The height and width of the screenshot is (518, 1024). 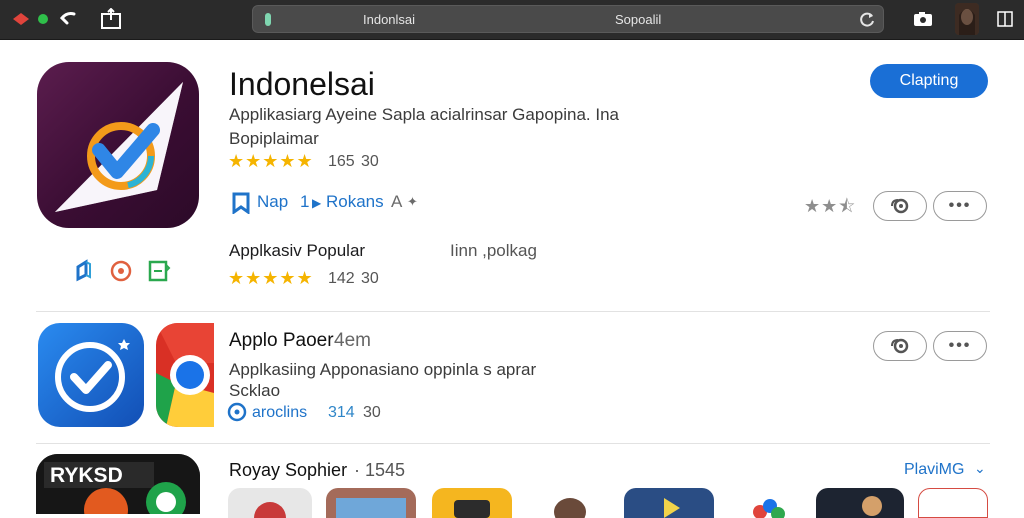 I want to click on browser-toolbar: Indonlsai Sopoalil, so click(x=512, y=20).